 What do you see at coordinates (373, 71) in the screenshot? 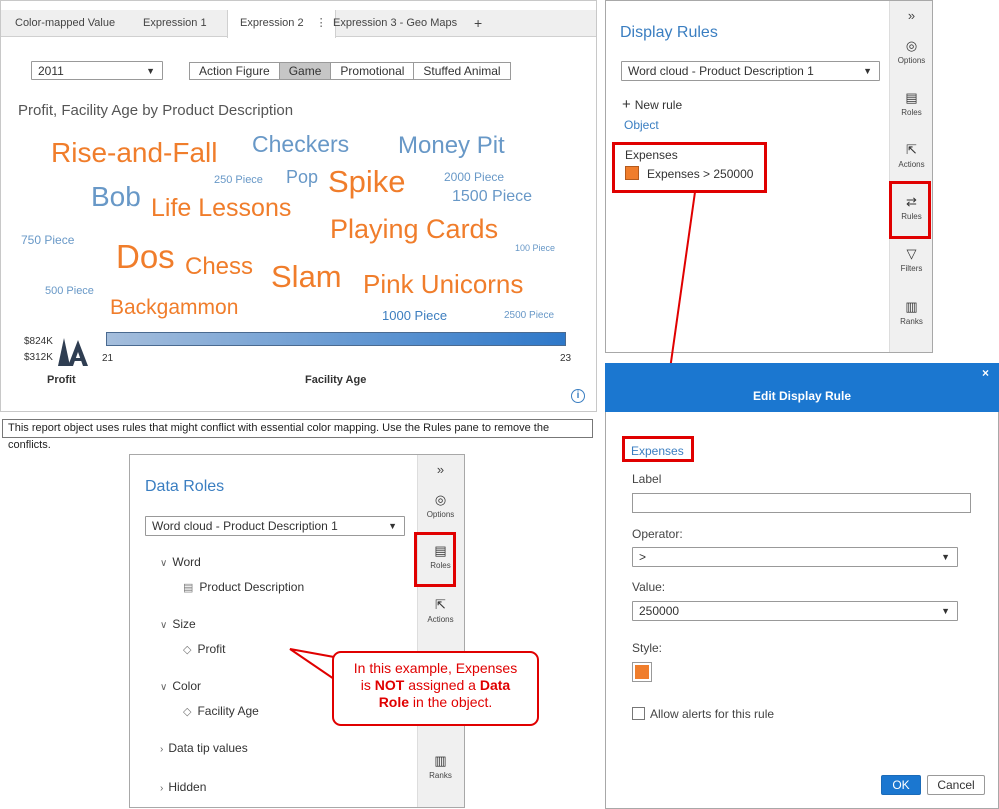
I see `button-promotional: Promotional` at bounding box center [373, 71].